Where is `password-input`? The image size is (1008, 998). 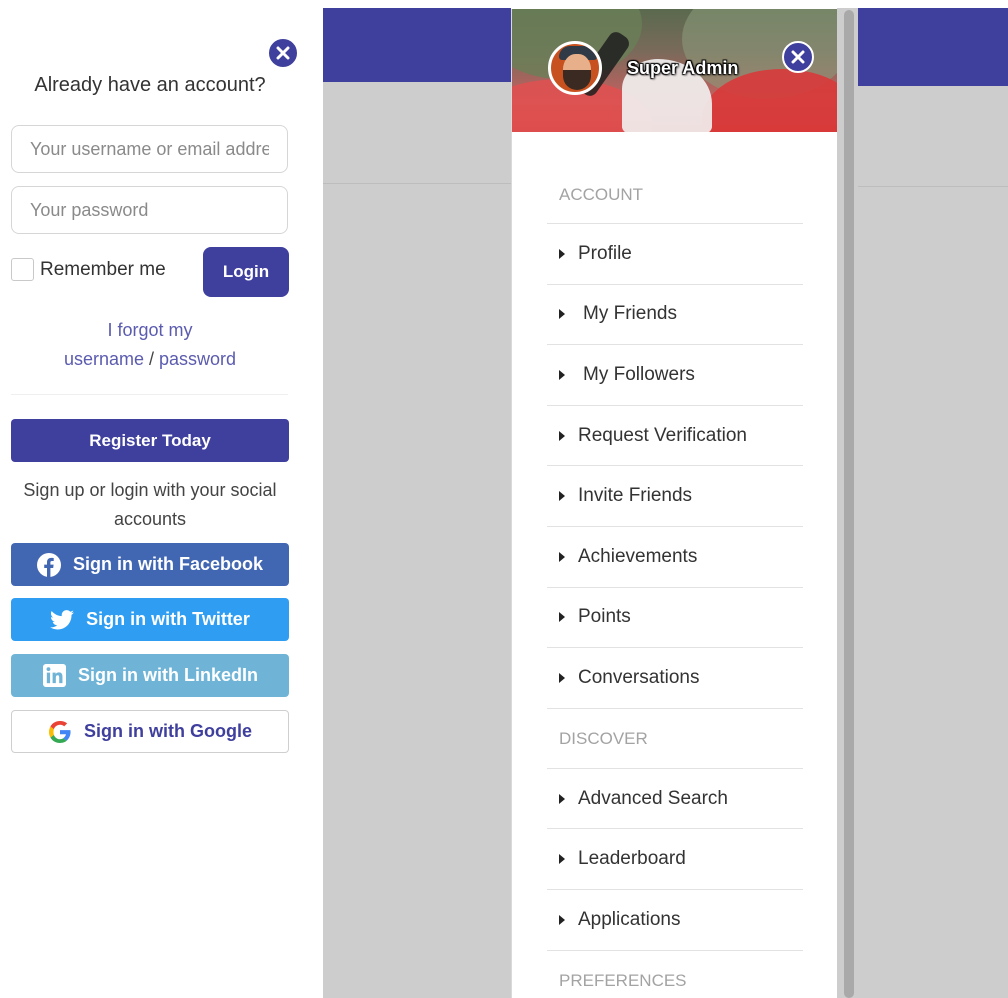 password-input is located at coordinates (149, 210).